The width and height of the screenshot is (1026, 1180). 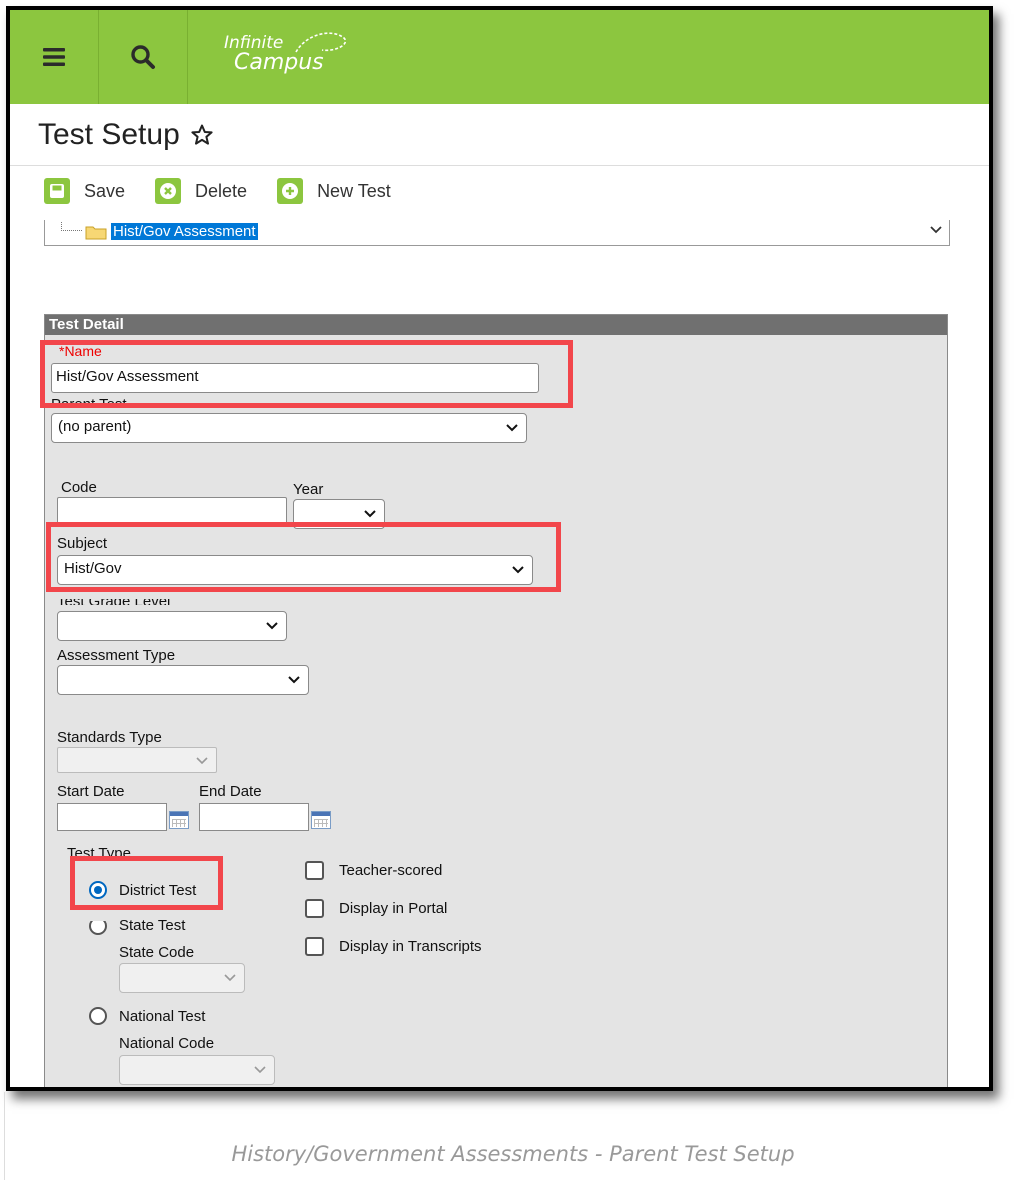 What do you see at coordinates (499, 57) in the screenshot?
I see `top-navigation-bar: Infinite Campus` at bounding box center [499, 57].